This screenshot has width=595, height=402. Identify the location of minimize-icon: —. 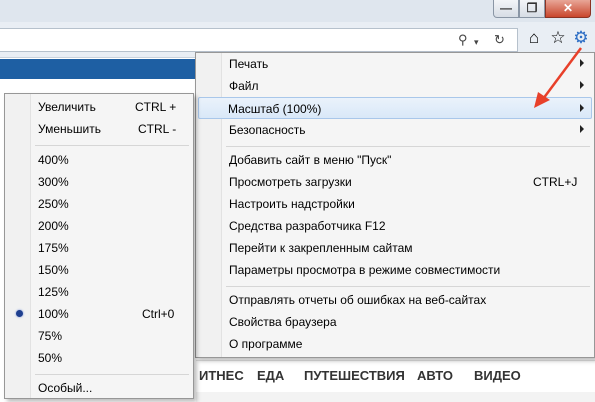
(506, 8).